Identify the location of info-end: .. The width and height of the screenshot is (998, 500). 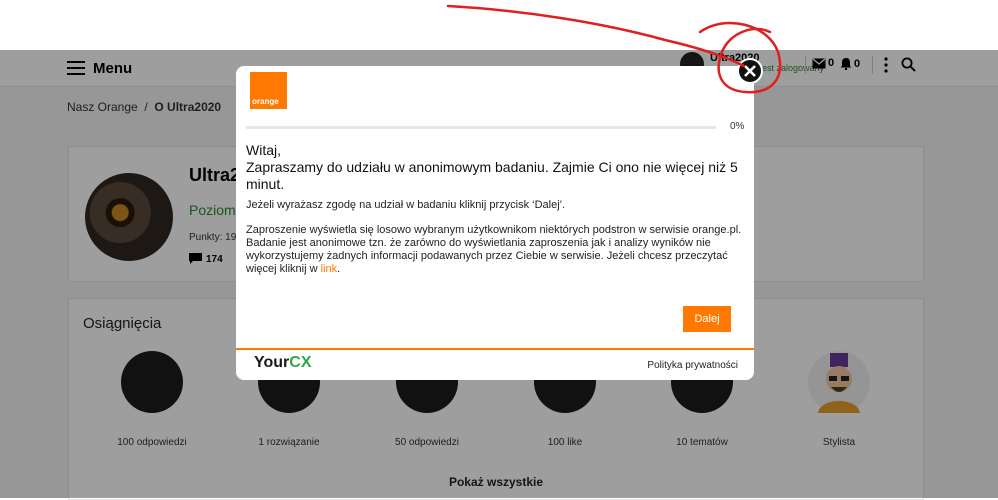
(339, 269).